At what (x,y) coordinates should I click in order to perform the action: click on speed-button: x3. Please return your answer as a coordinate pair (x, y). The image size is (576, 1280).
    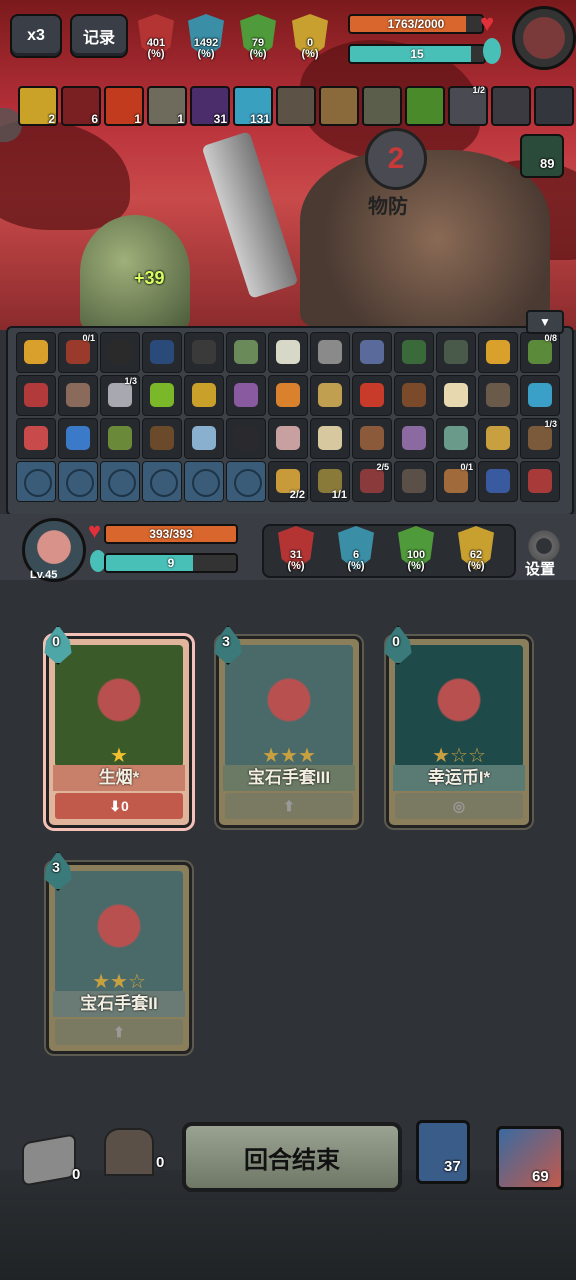
    Looking at the image, I should click on (36, 36).